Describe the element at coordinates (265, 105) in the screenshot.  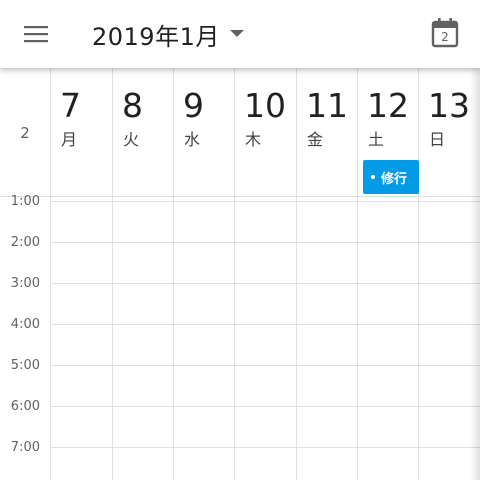
I see `day-number: 10` at that location.